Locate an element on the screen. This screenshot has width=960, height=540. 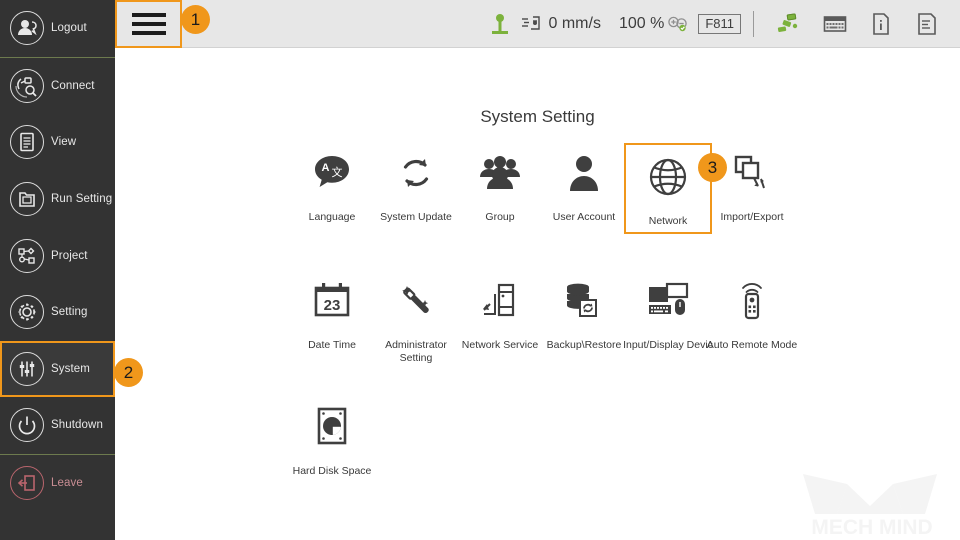
tile-label: Language is located at coordinates (332, 217).